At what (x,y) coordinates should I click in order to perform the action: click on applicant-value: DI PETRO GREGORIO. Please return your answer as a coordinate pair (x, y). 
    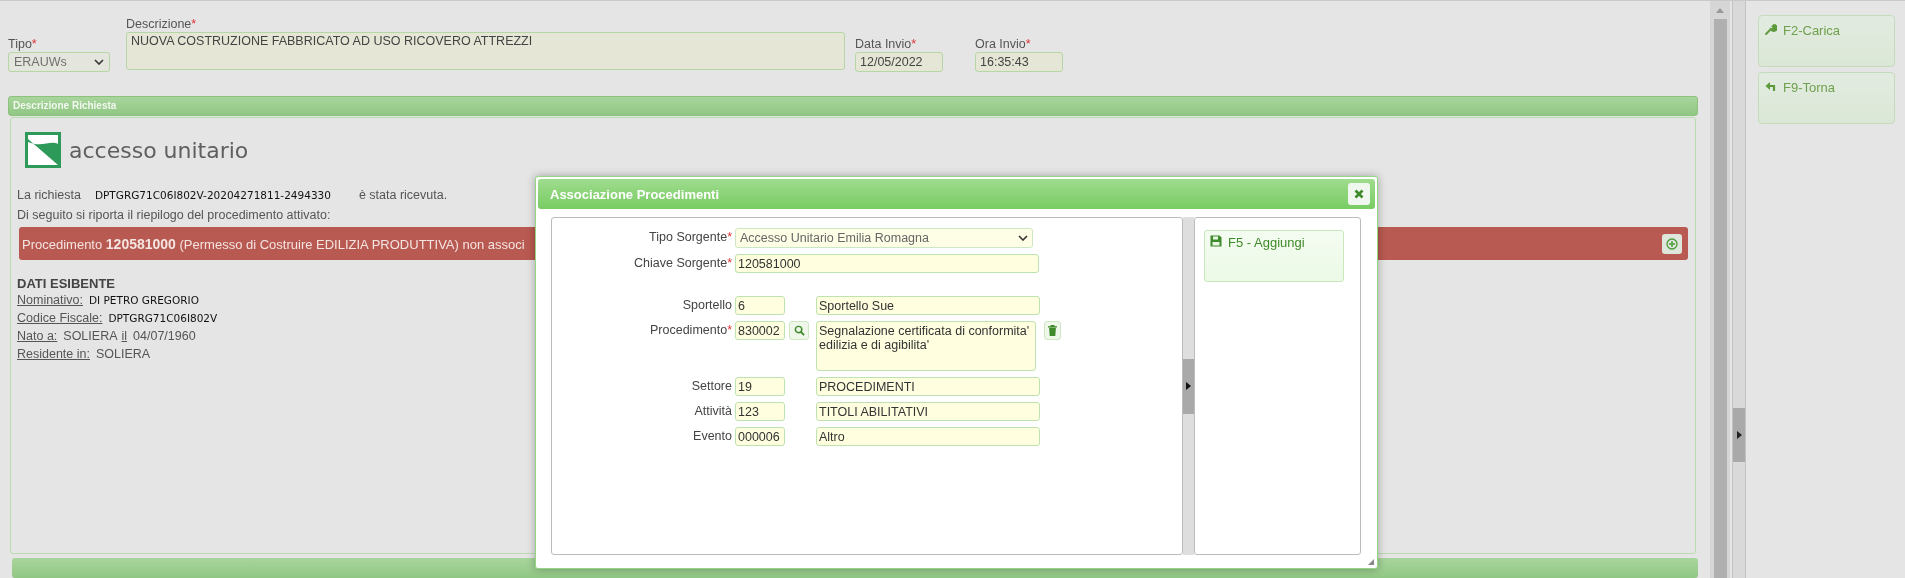
    Looking at the image, I should click on (144, 301).